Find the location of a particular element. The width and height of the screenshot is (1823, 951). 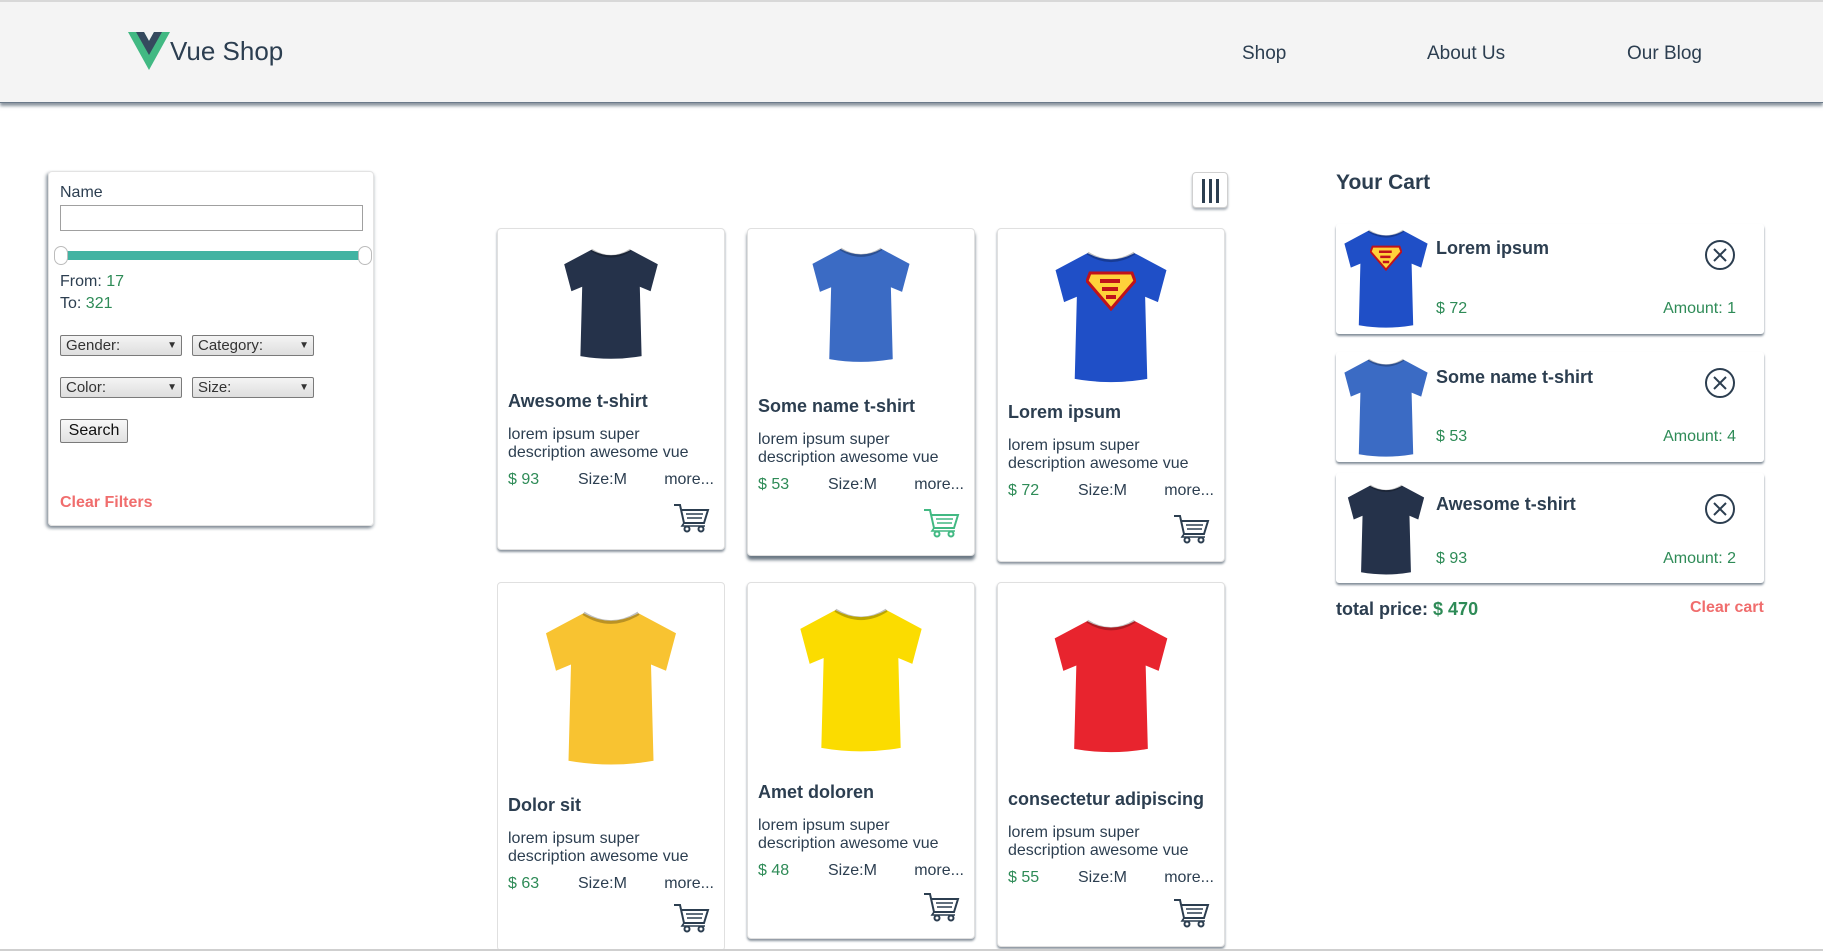

product-title: Awesome t-shirt is located at coordinates (578, 401).